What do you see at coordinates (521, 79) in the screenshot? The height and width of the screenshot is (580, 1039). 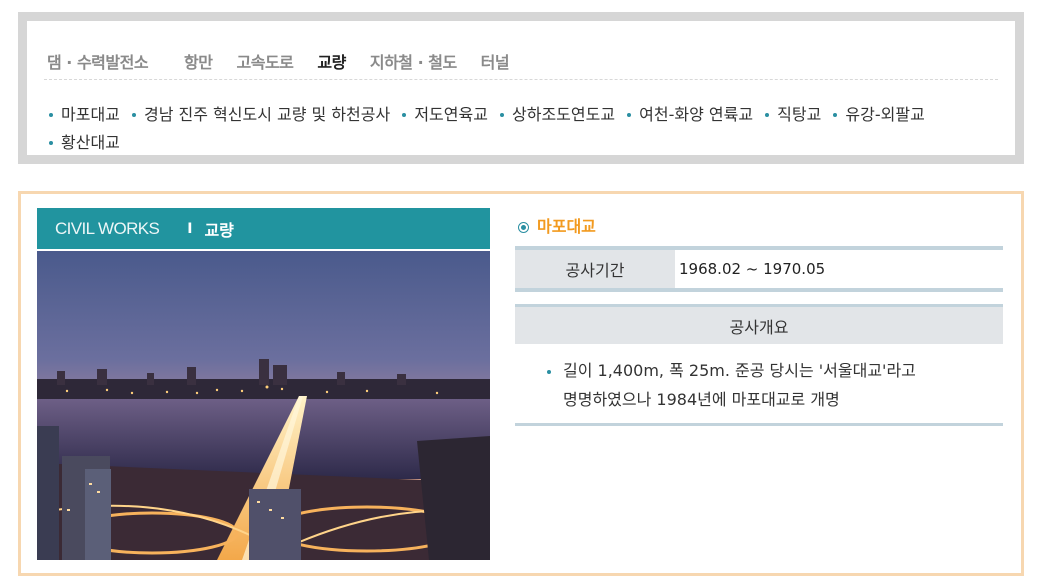 I see `tab-divider` at bounding box center [521, 79].